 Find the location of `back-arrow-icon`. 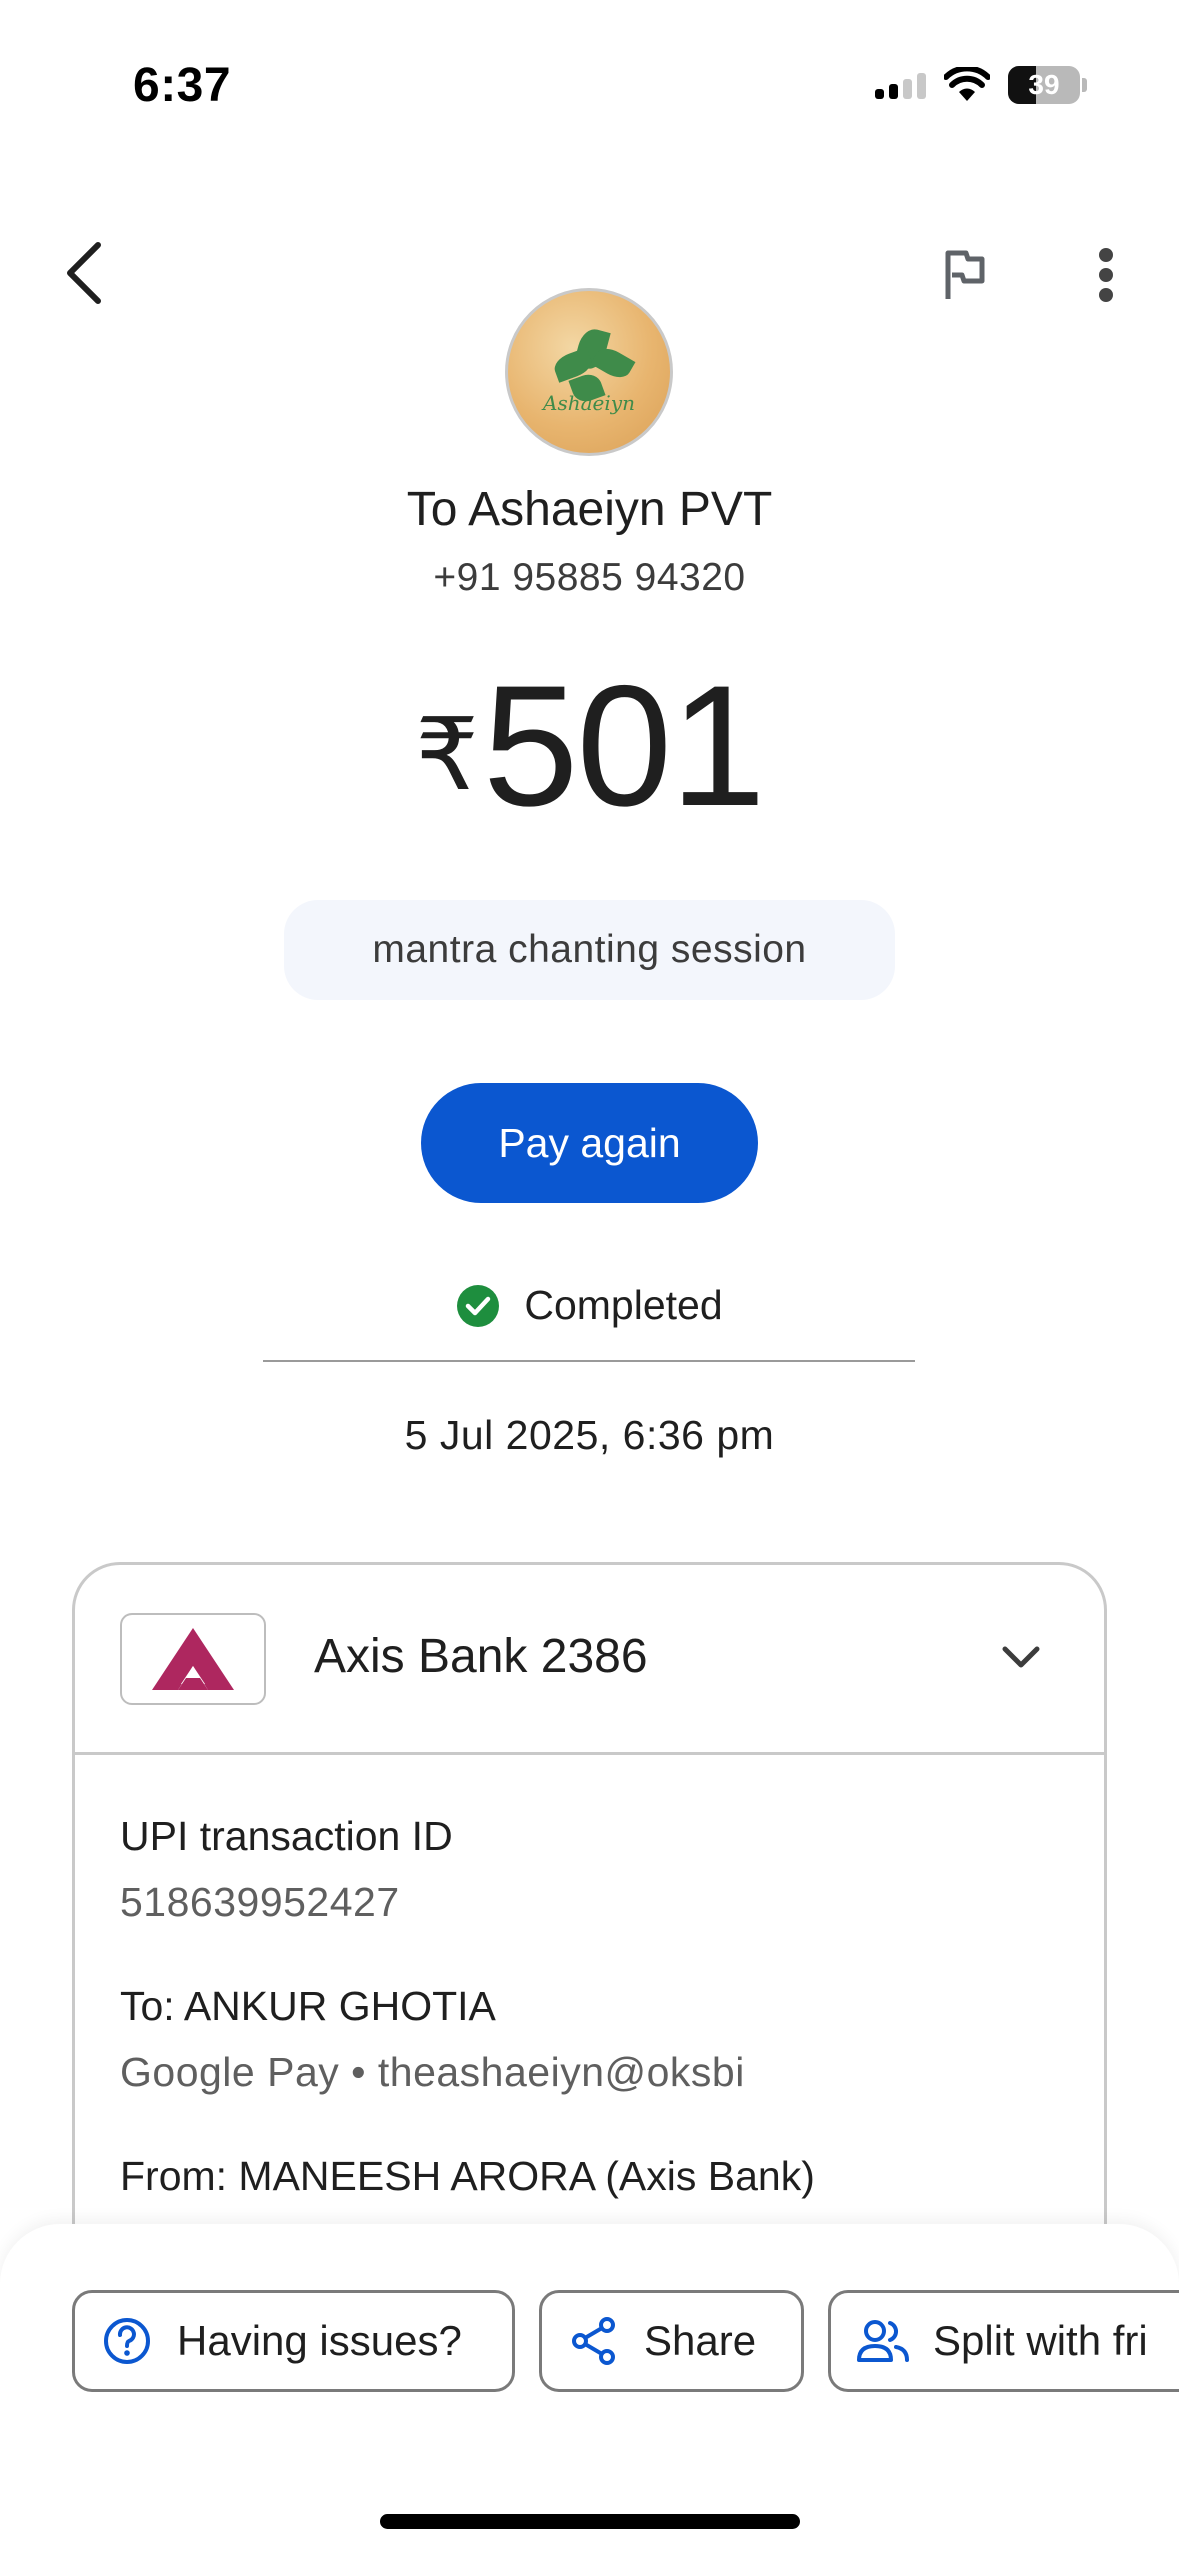

back-arrow-icon is located at coordinates (84, 273).